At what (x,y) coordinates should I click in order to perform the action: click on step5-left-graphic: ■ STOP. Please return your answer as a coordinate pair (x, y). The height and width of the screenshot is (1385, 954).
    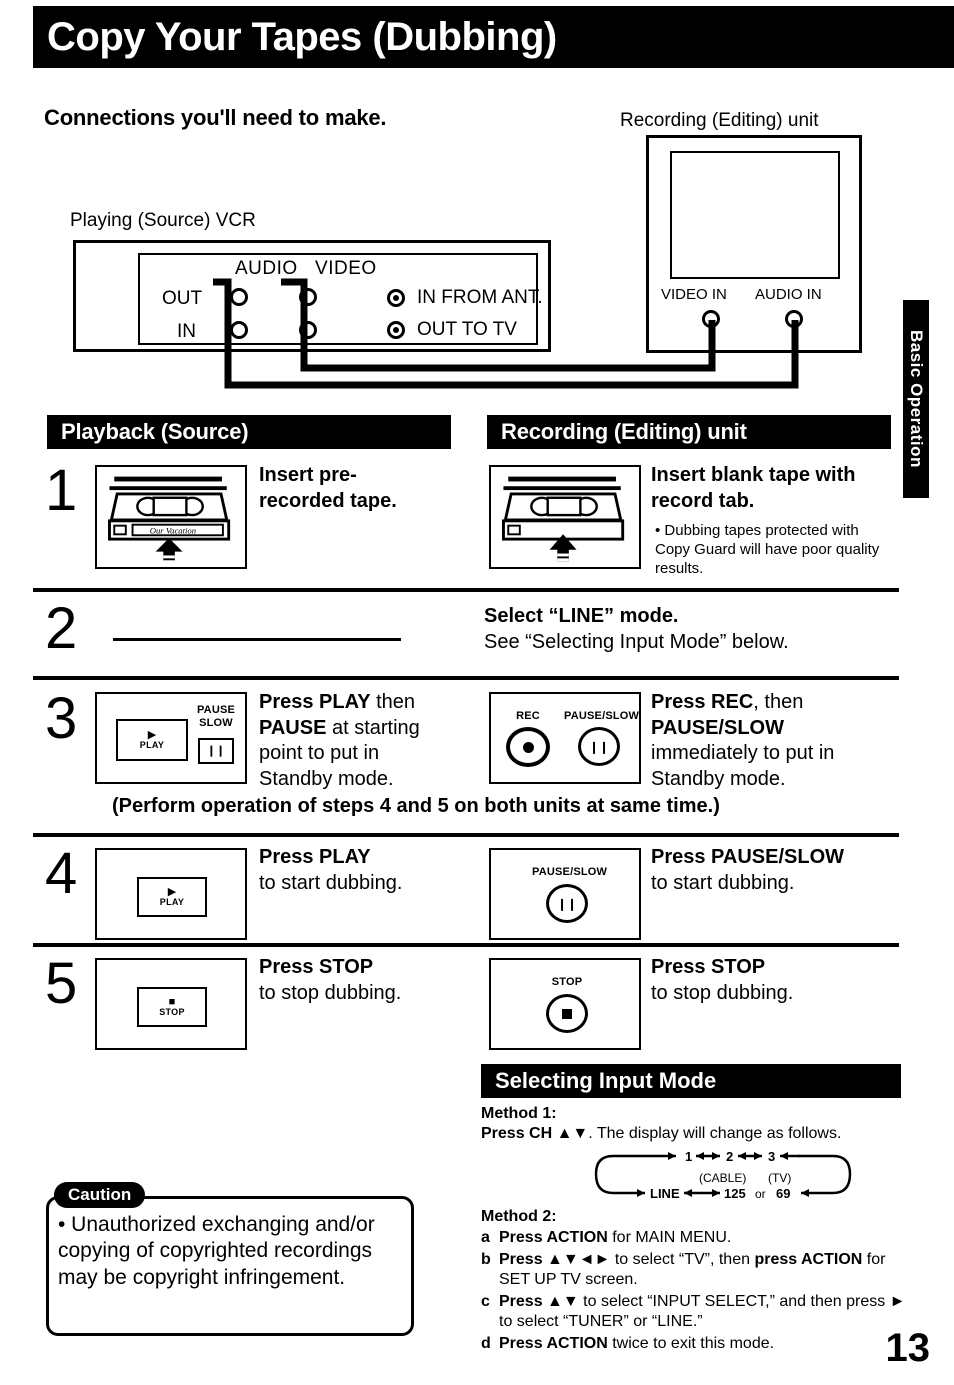
    Looking at the image, I should click on (171, 1004).